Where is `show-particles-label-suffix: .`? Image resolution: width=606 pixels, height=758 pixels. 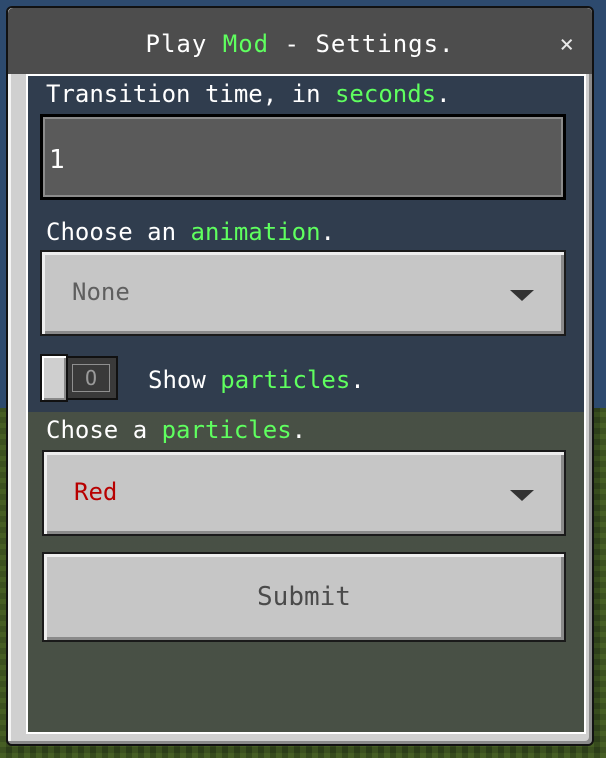
show-particles-label-suffix: . is located at coordinates (357, 380).